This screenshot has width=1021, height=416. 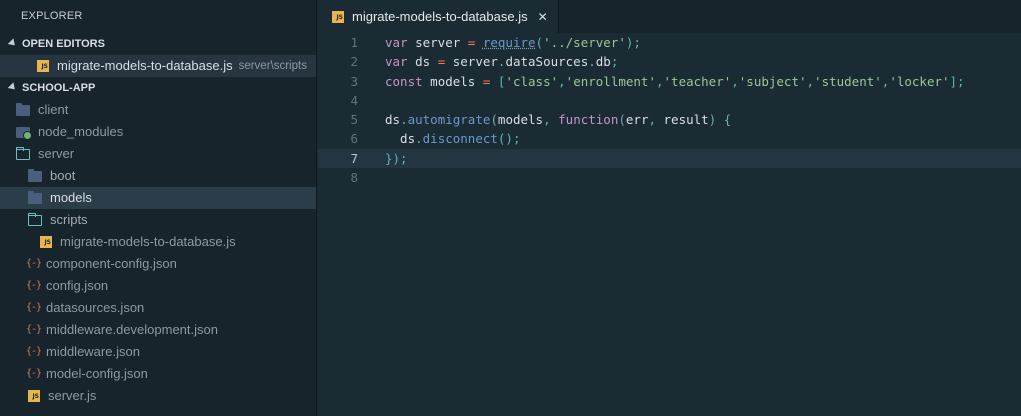 What do you see at coordinates (848, 81) in the screenshot?
I see `code-token: 'student'` at bounding box center [848, 81].